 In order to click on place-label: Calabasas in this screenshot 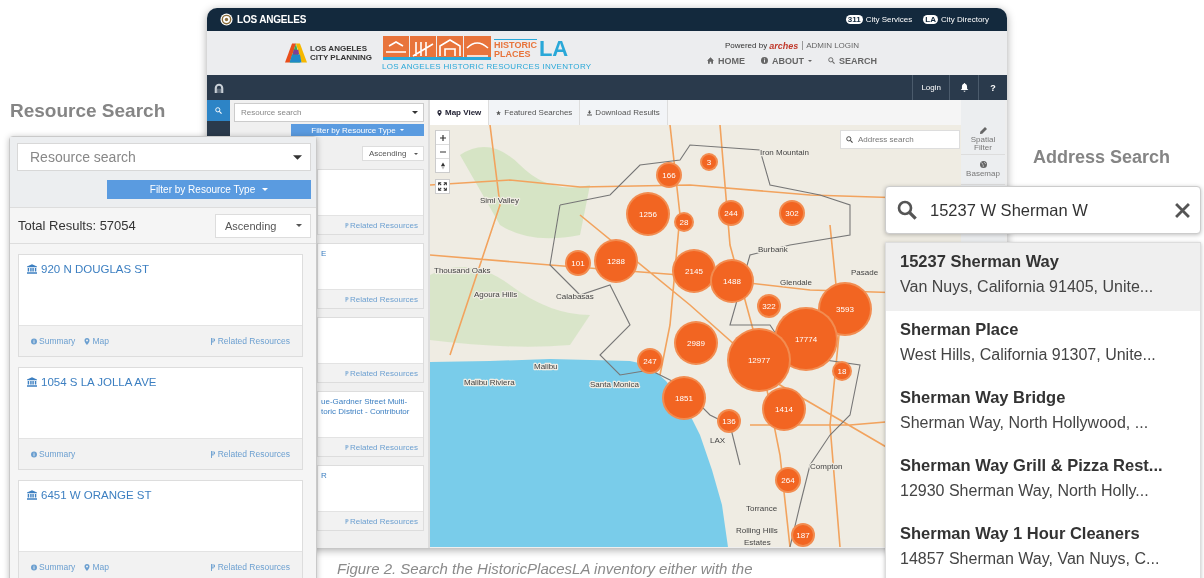, I will do `click(575, 296)`.